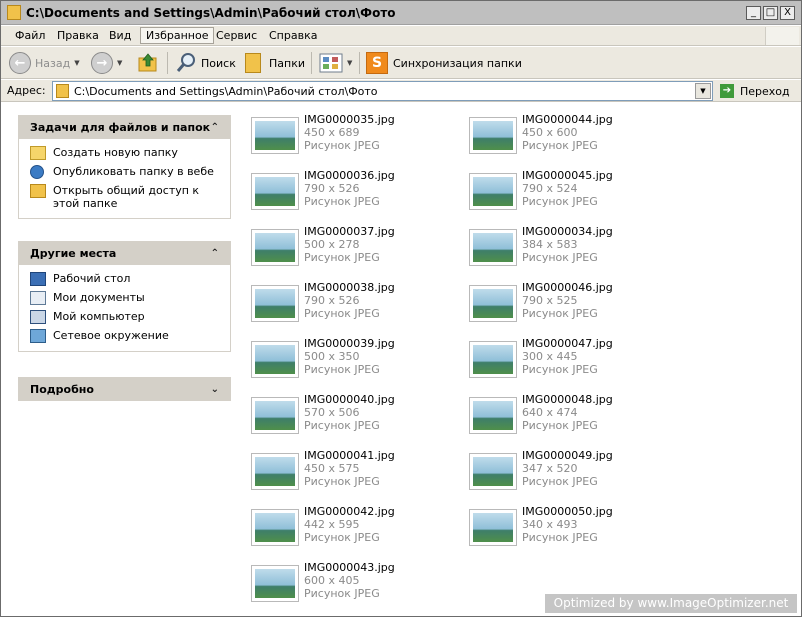 The height and width of the screenshot is (617, 802). I want to click on go-button: ➔ Переход, so click(755, 91).